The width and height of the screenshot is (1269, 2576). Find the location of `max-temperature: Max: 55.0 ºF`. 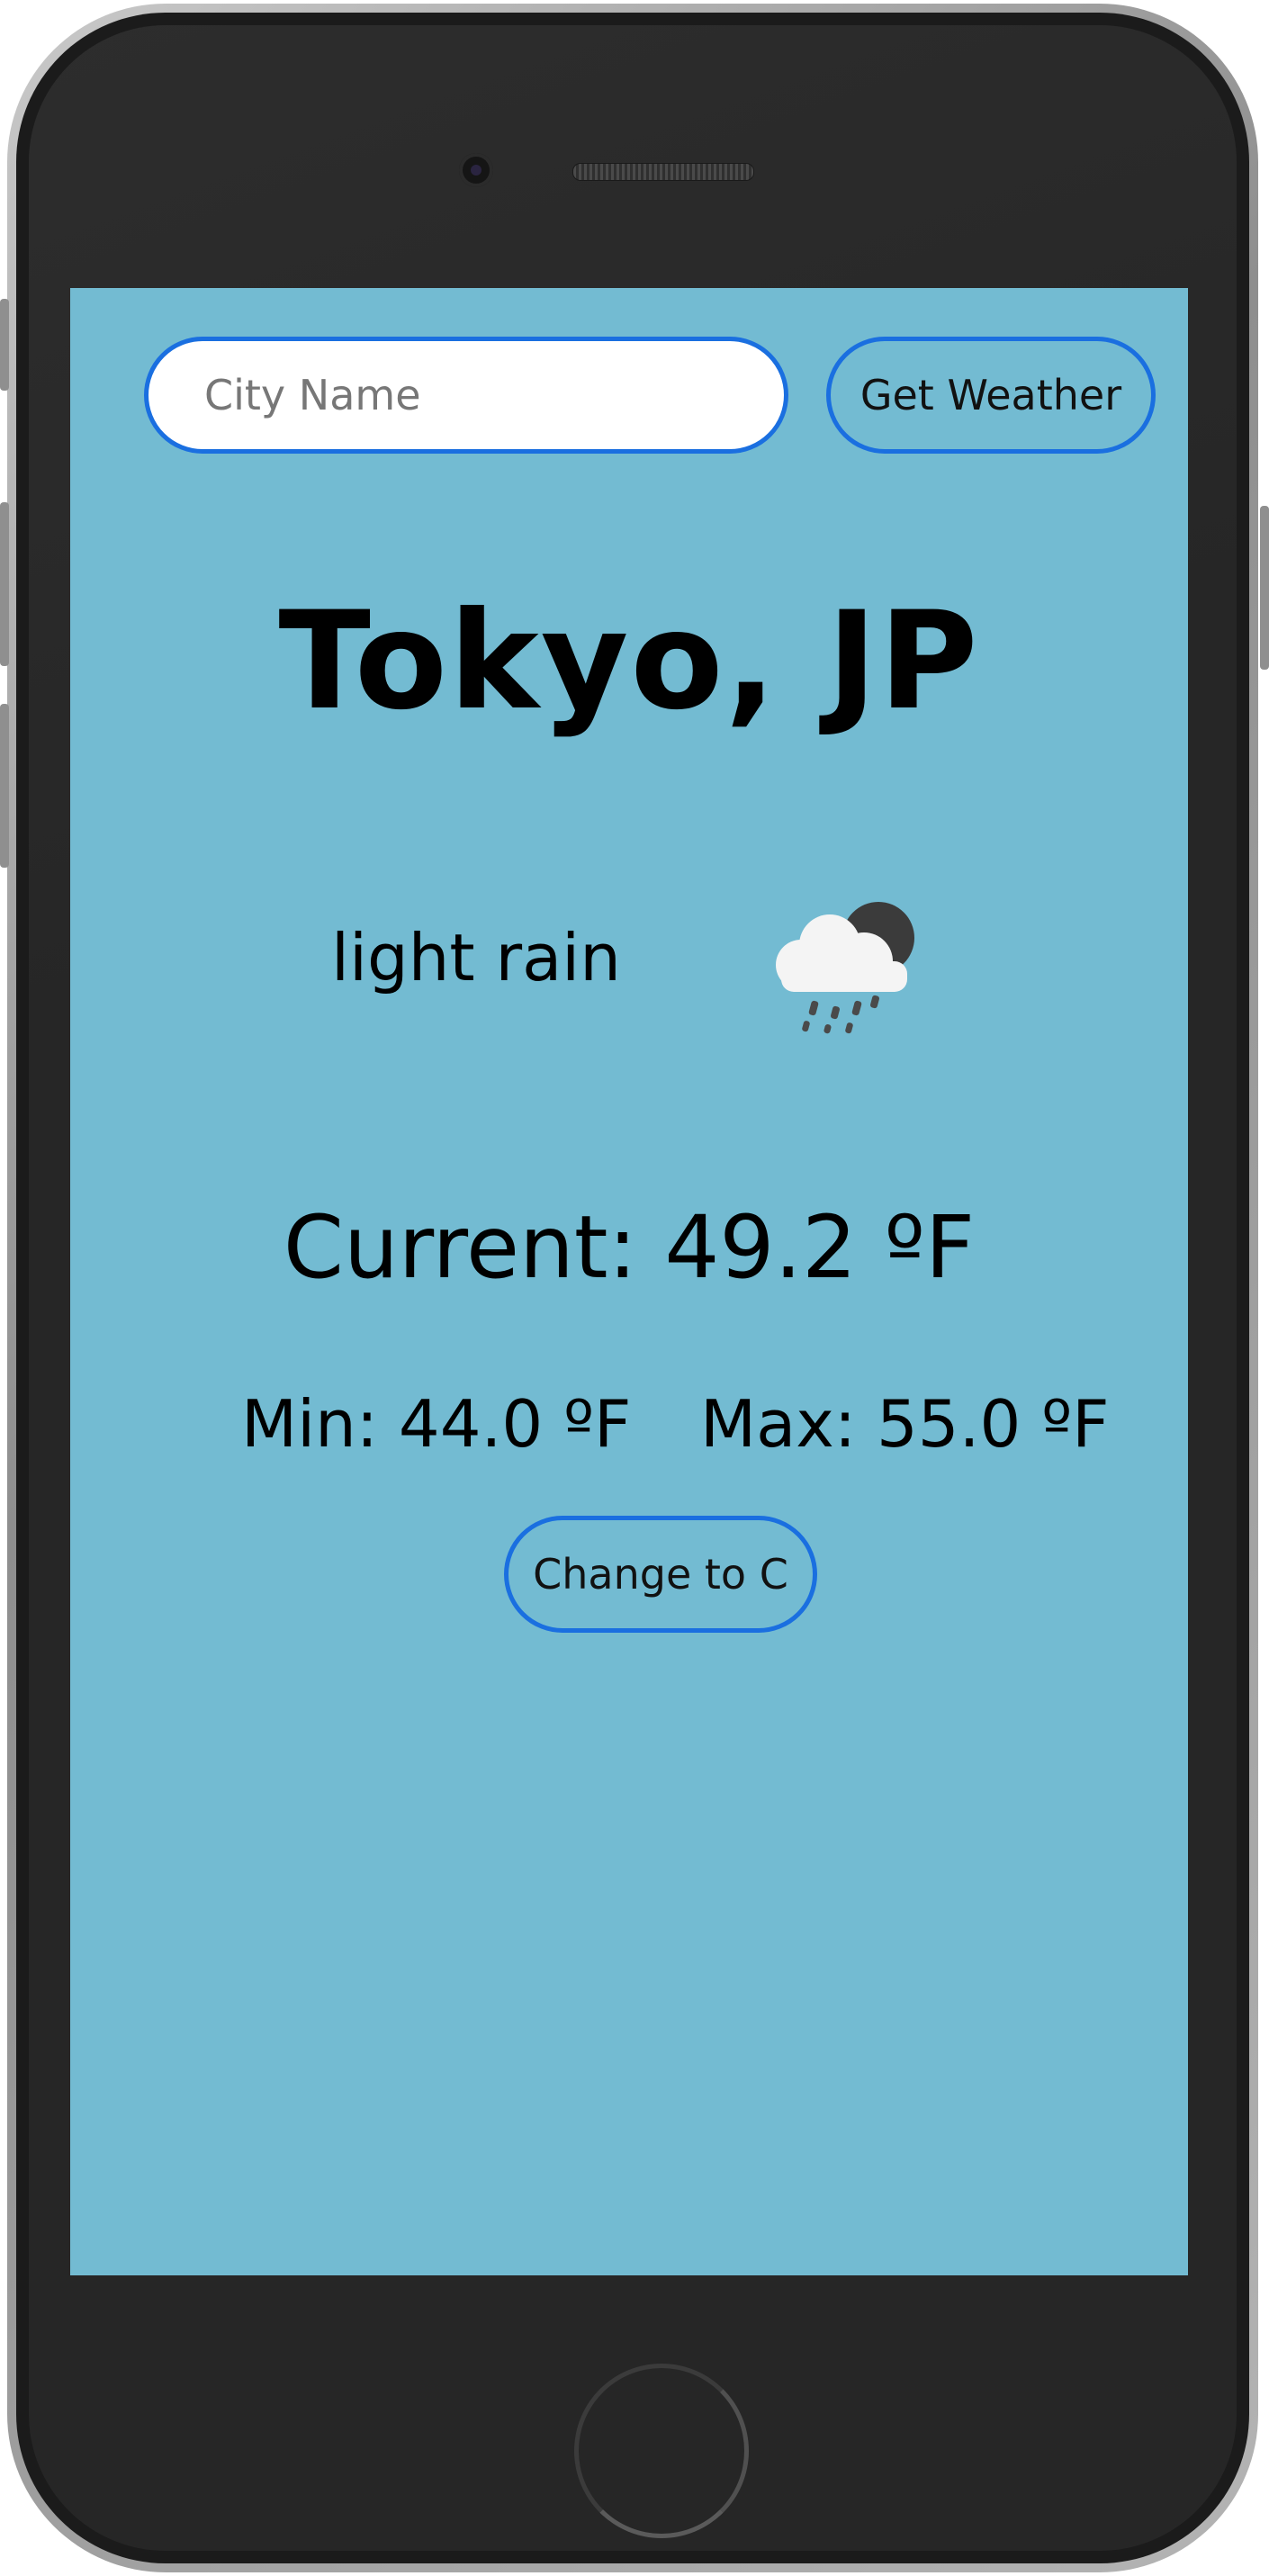

max-temperature: Max: 55.0 ºF is located at coordinates (905, 1424).